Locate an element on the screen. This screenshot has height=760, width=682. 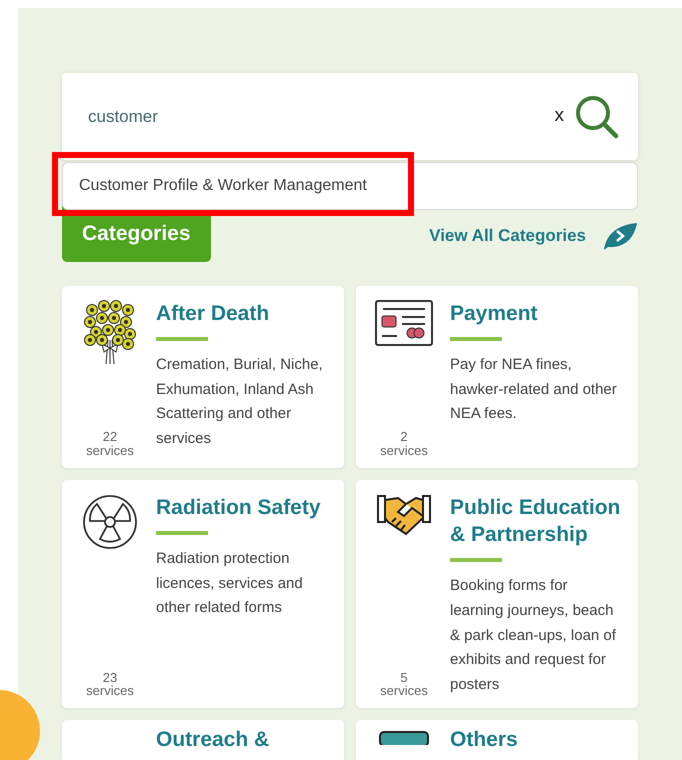
flower-bouquet-icon is located at coordinates (110, 333).